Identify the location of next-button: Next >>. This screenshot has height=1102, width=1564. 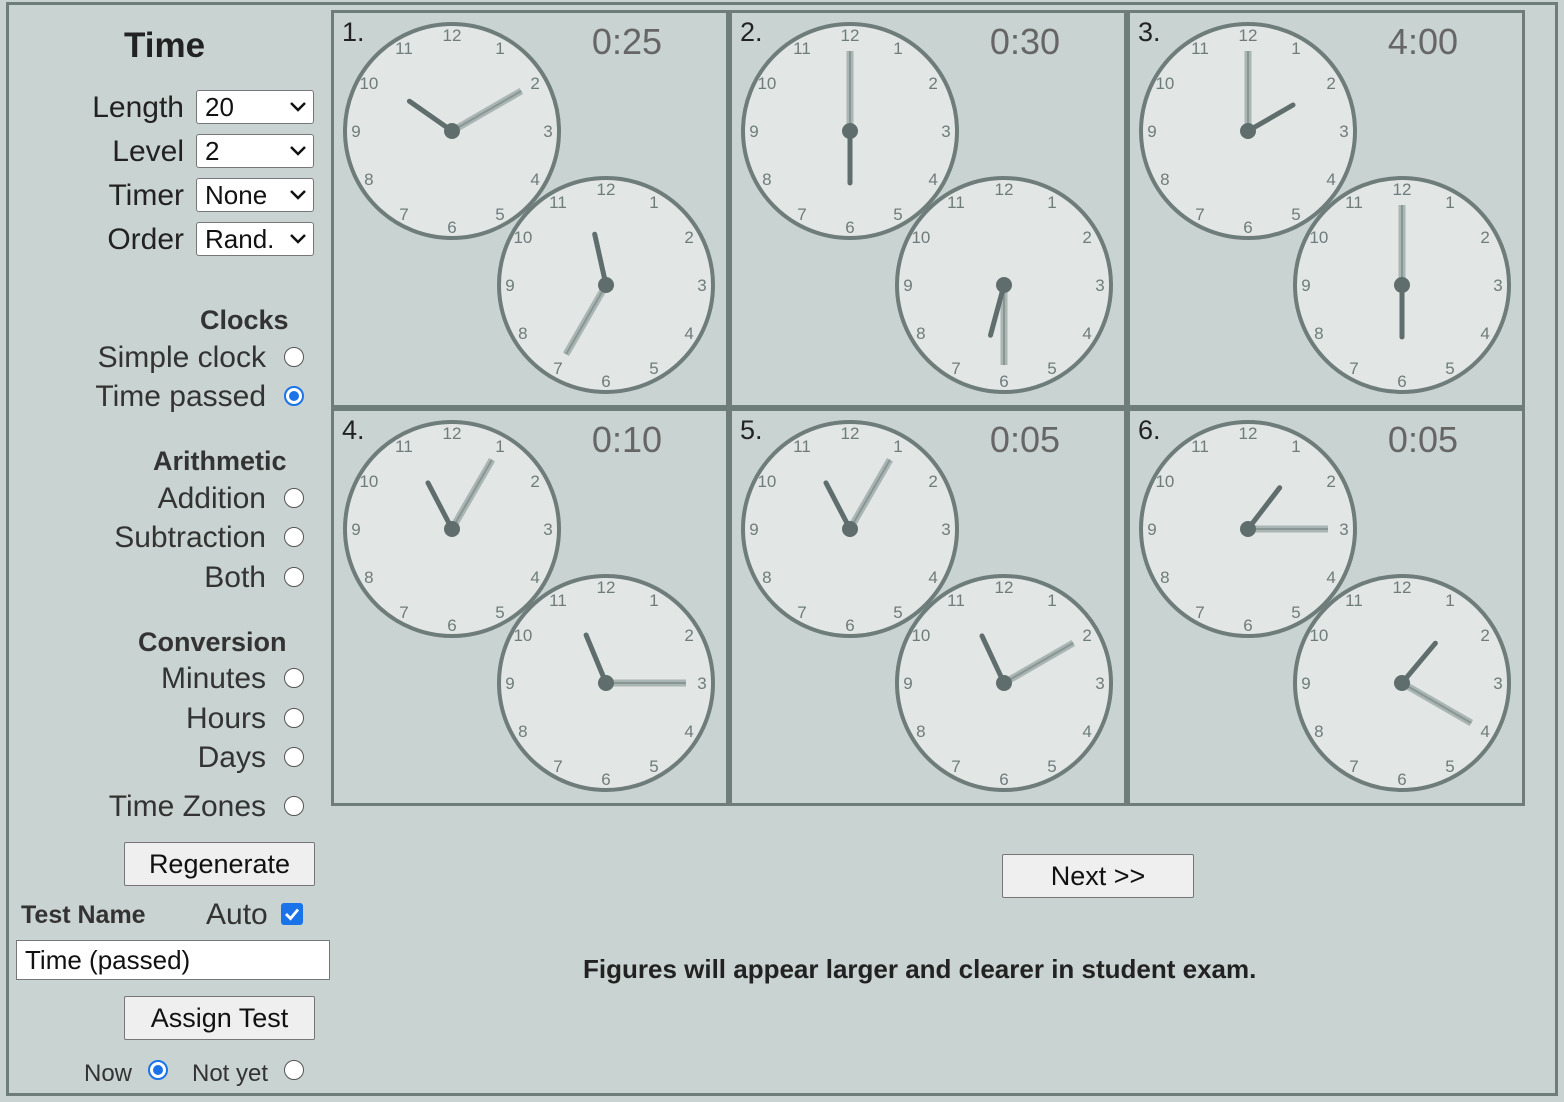
(1098, 876).